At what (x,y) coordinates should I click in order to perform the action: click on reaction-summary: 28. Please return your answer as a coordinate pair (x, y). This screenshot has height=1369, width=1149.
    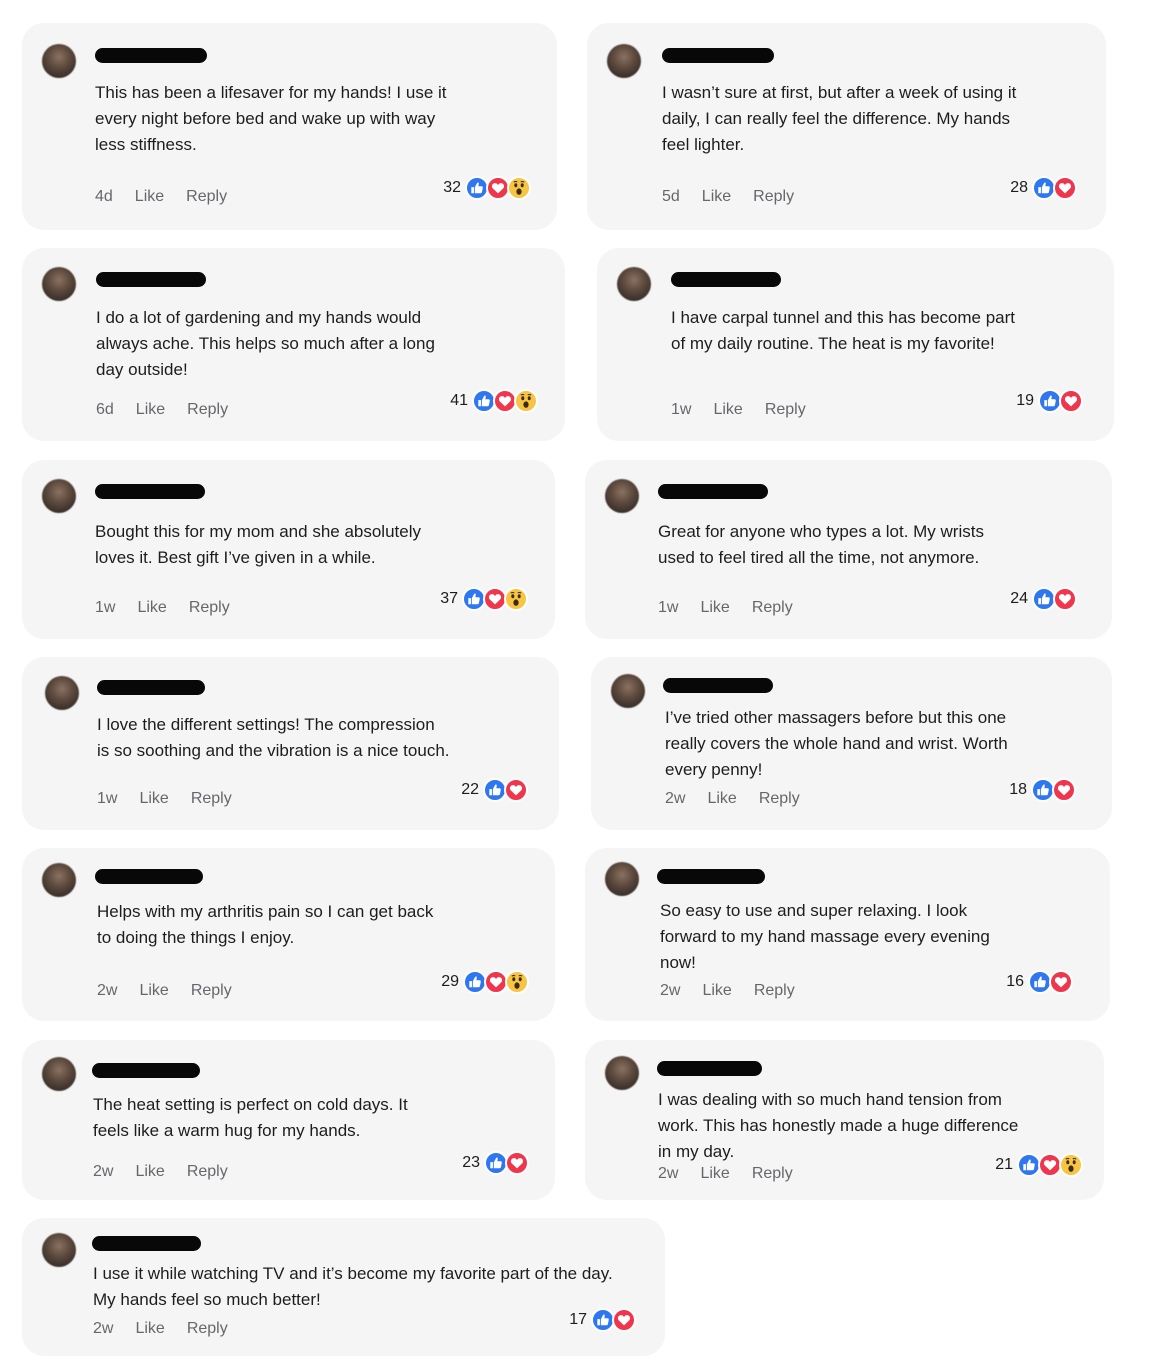
    Looking at the image, I should click on (1043, 188).